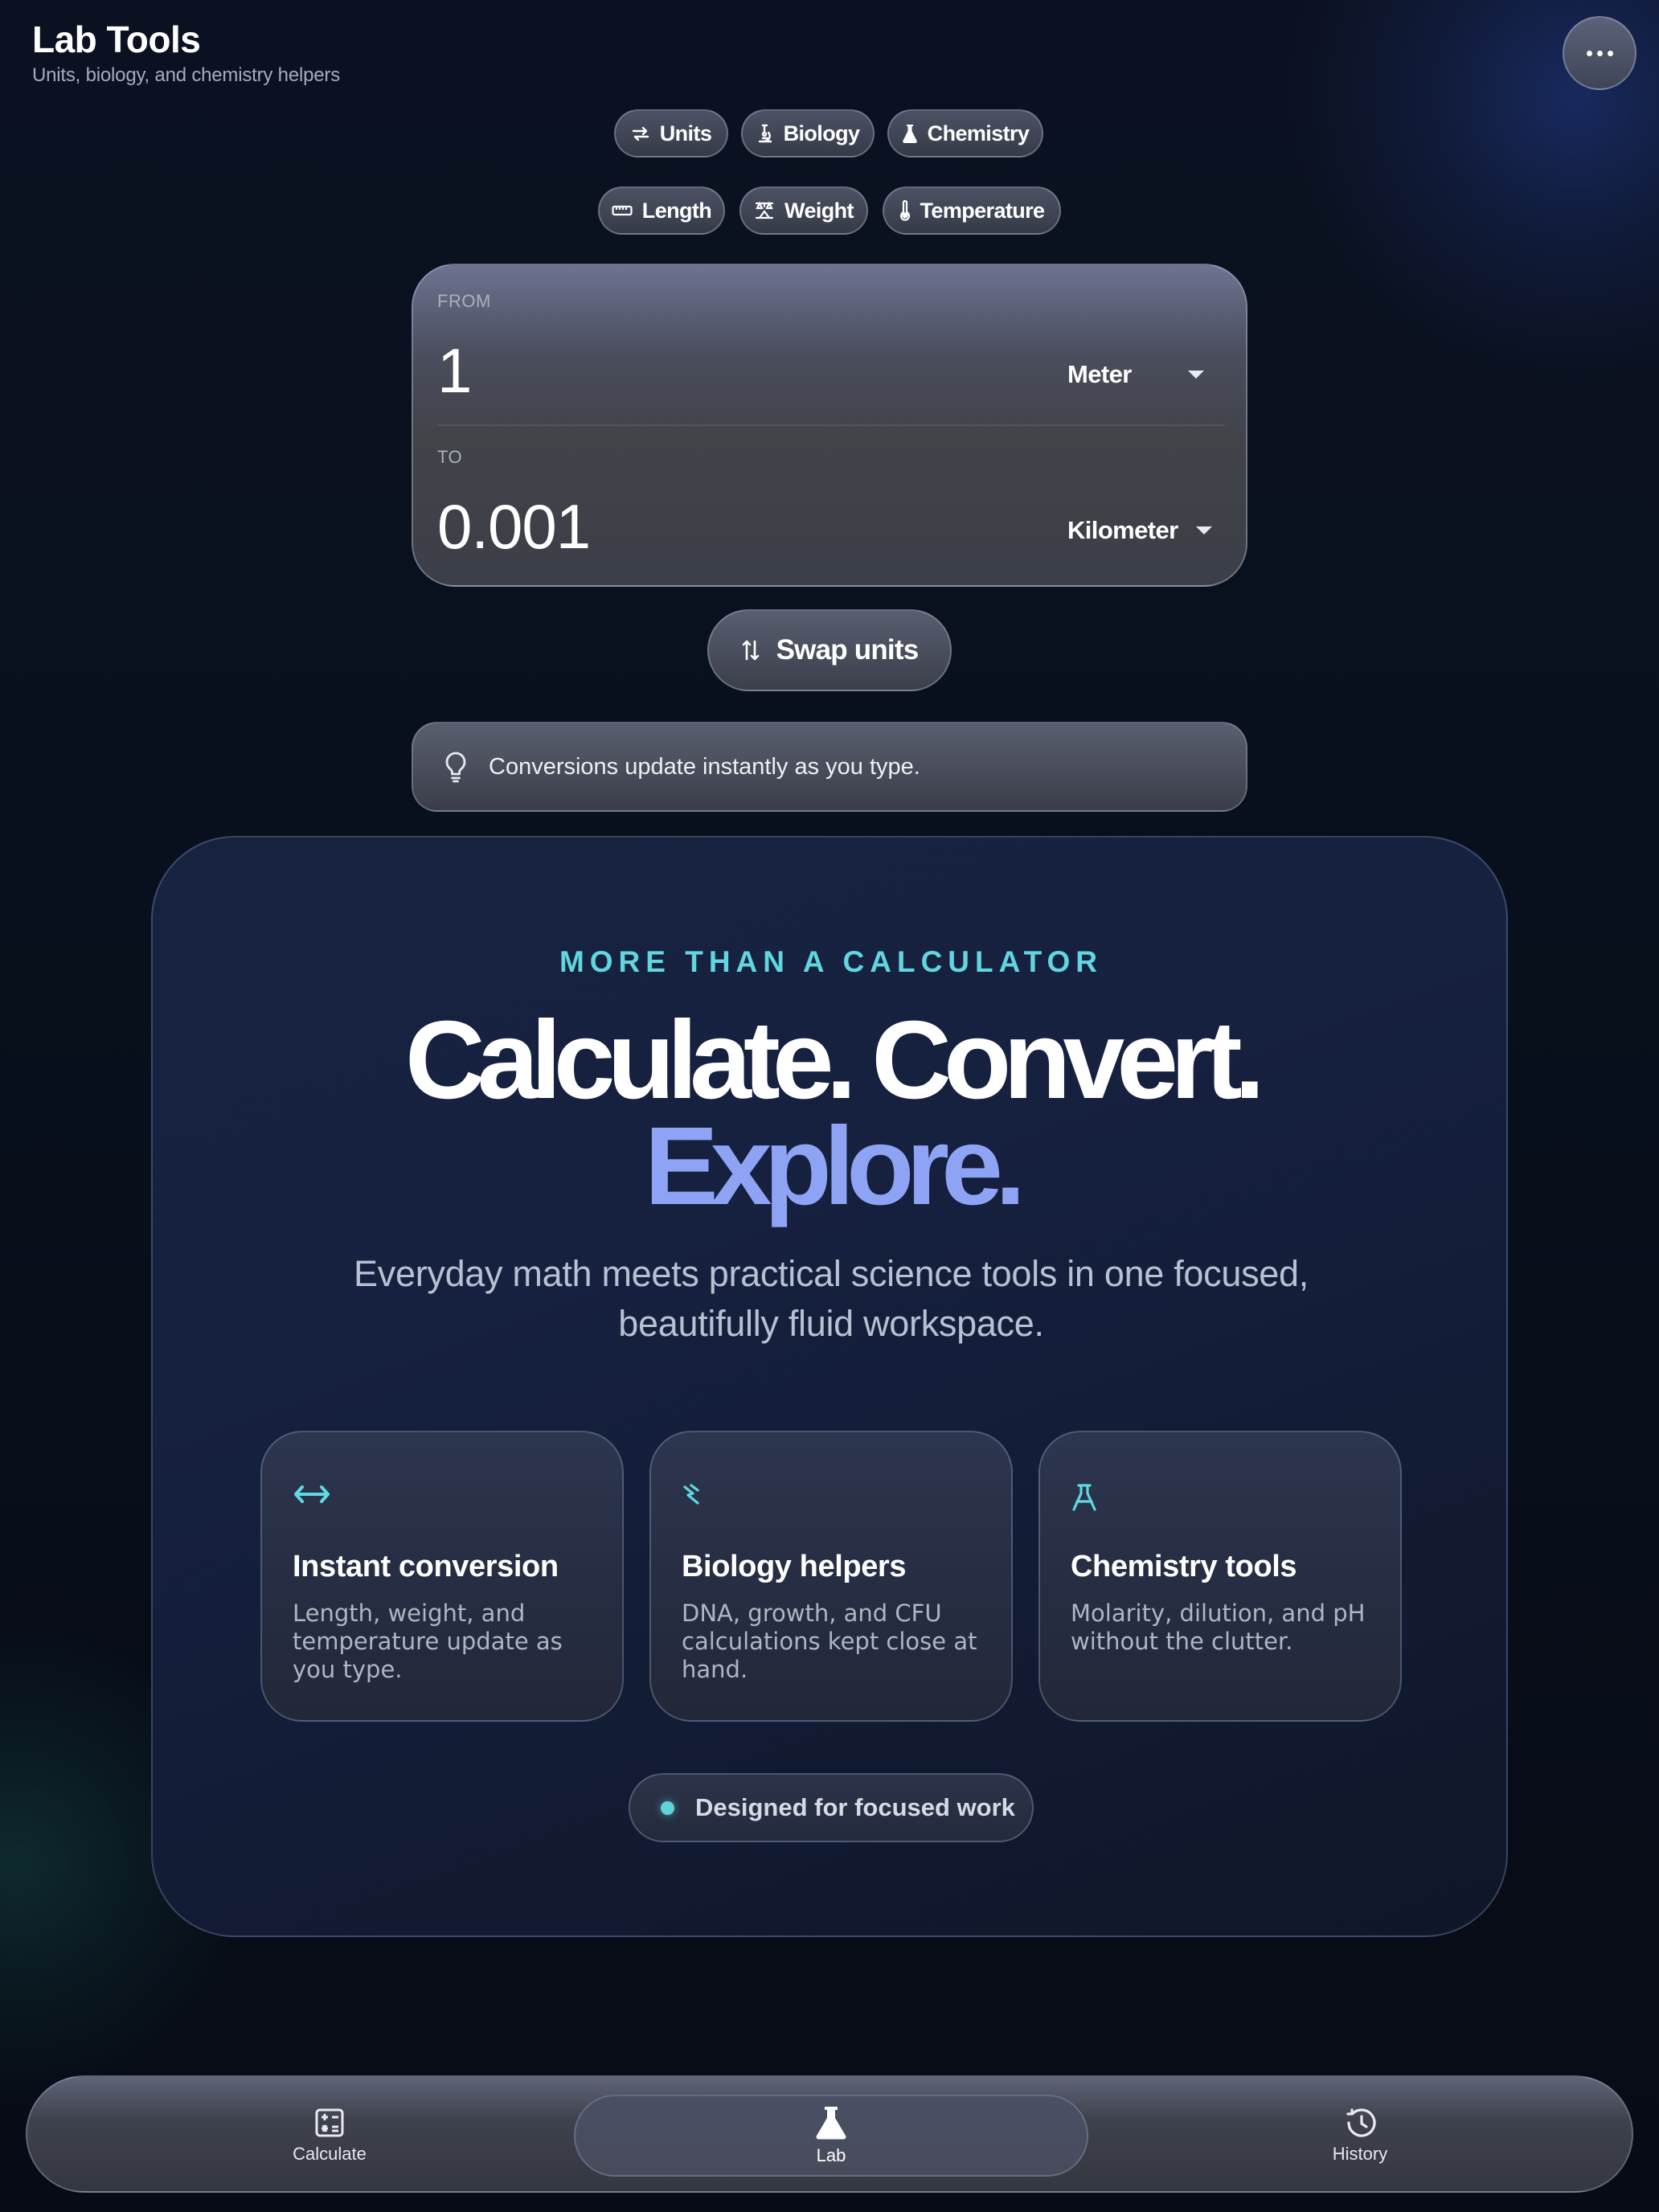 Image resolution: width=1659 pixels, height=2212 pixels. What do you see at coordinates (312, 1494) in the screenshot?
I see `arrows-horizontal-icon` at bounding box center [312, 1494].